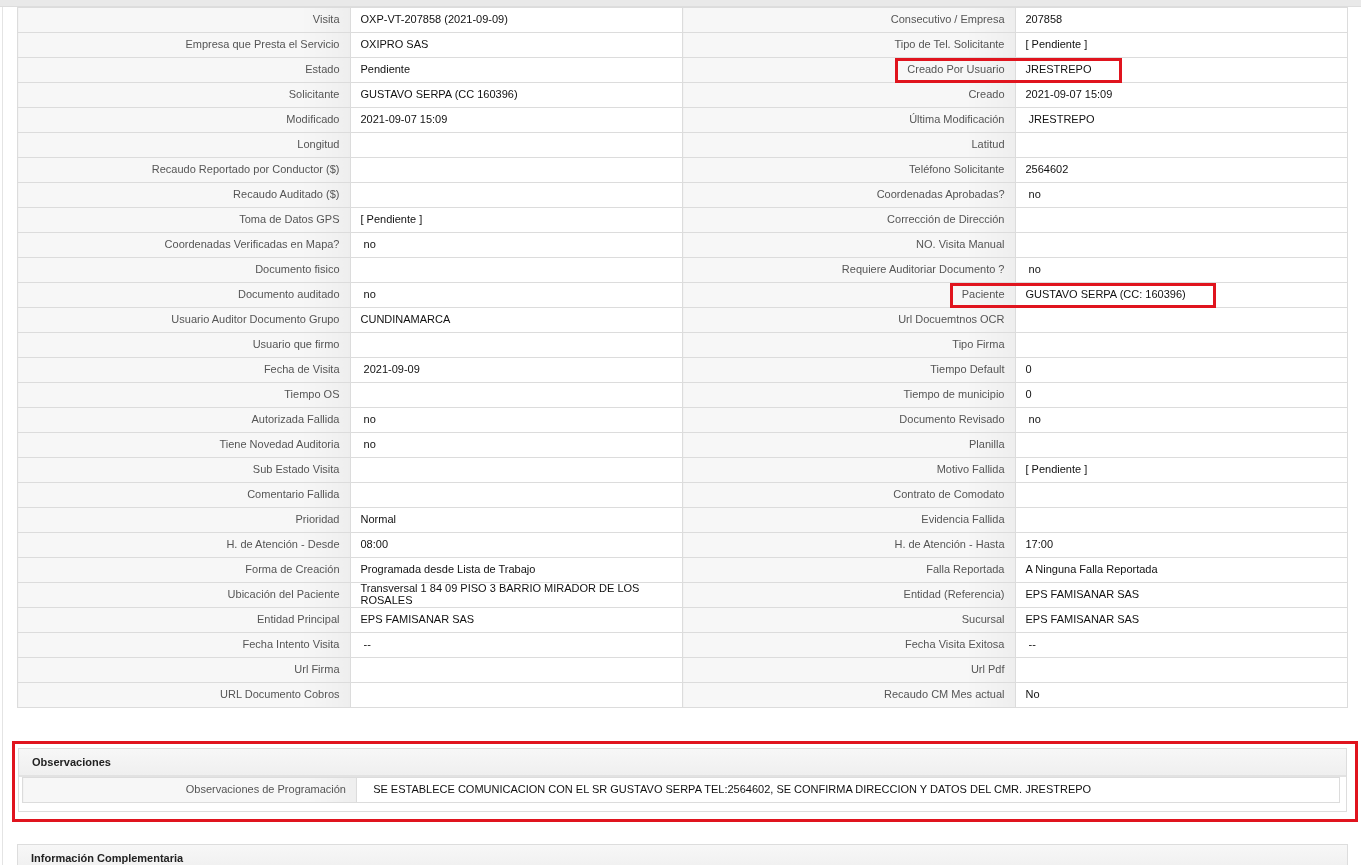  I want to click on field-label: Entidad (Referencia), so click(848, 595).